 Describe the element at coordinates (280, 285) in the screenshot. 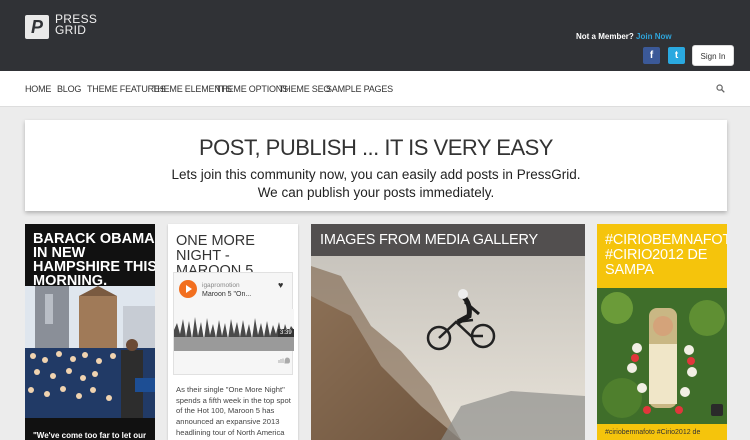

I see `heart-icon: ♥` at that location.